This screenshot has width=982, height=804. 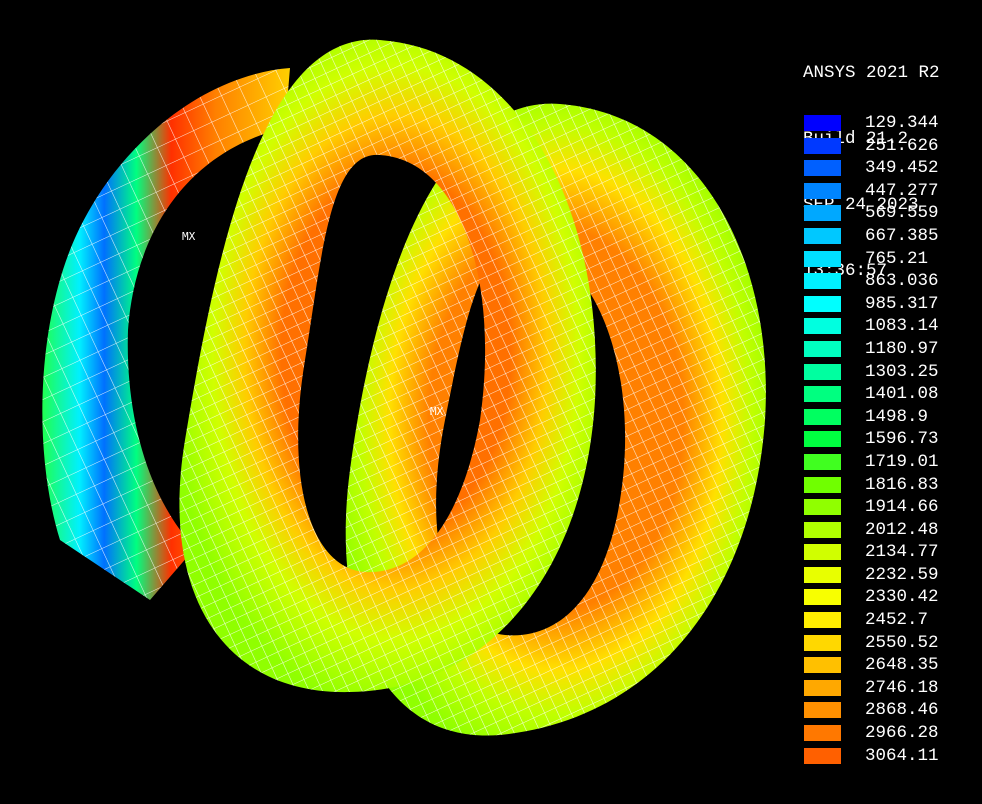 I want to click on legend-value: 2550.52, so click(x=902, y=642).